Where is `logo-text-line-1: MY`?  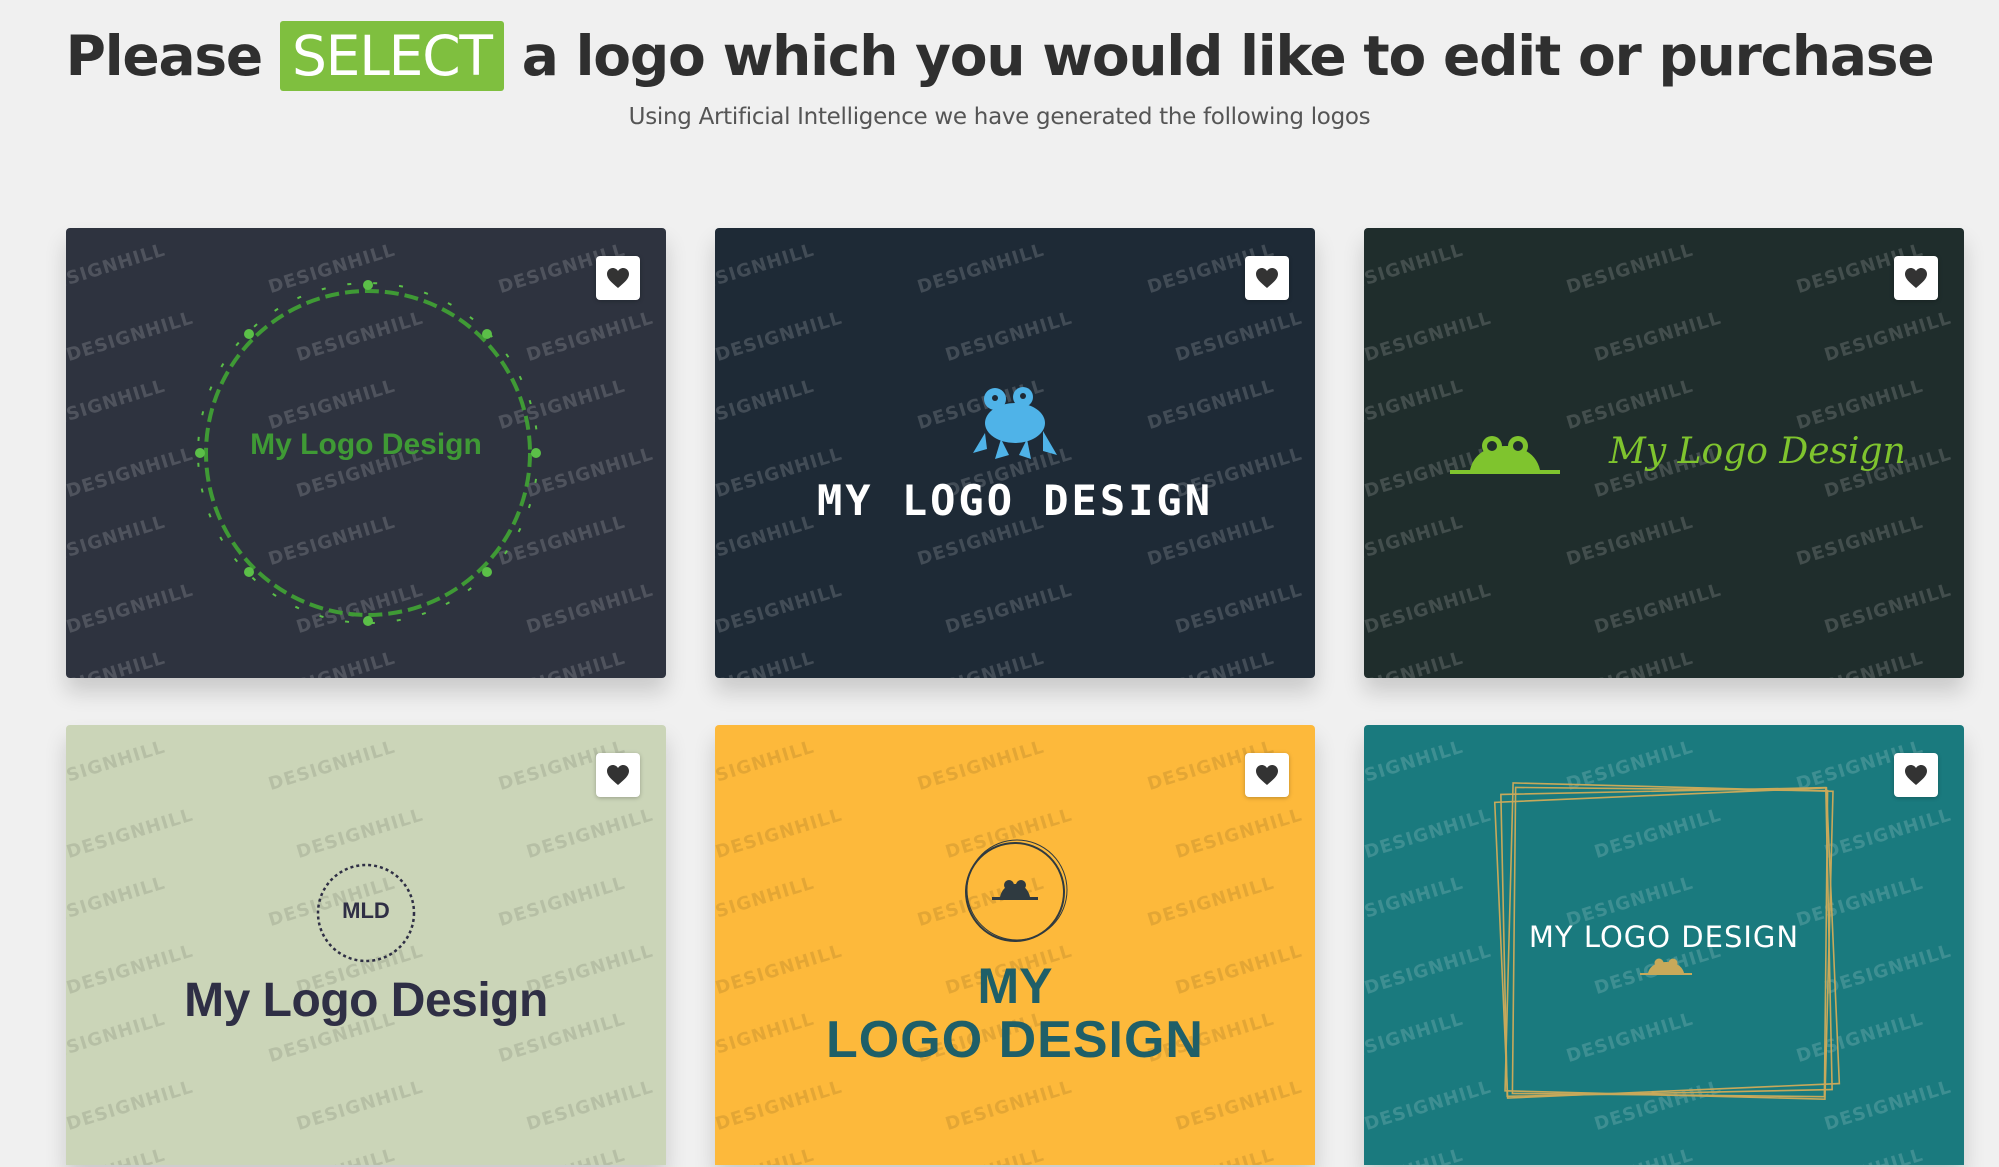
logo-text-line-1: MY is located at coordinates (1015, 986).